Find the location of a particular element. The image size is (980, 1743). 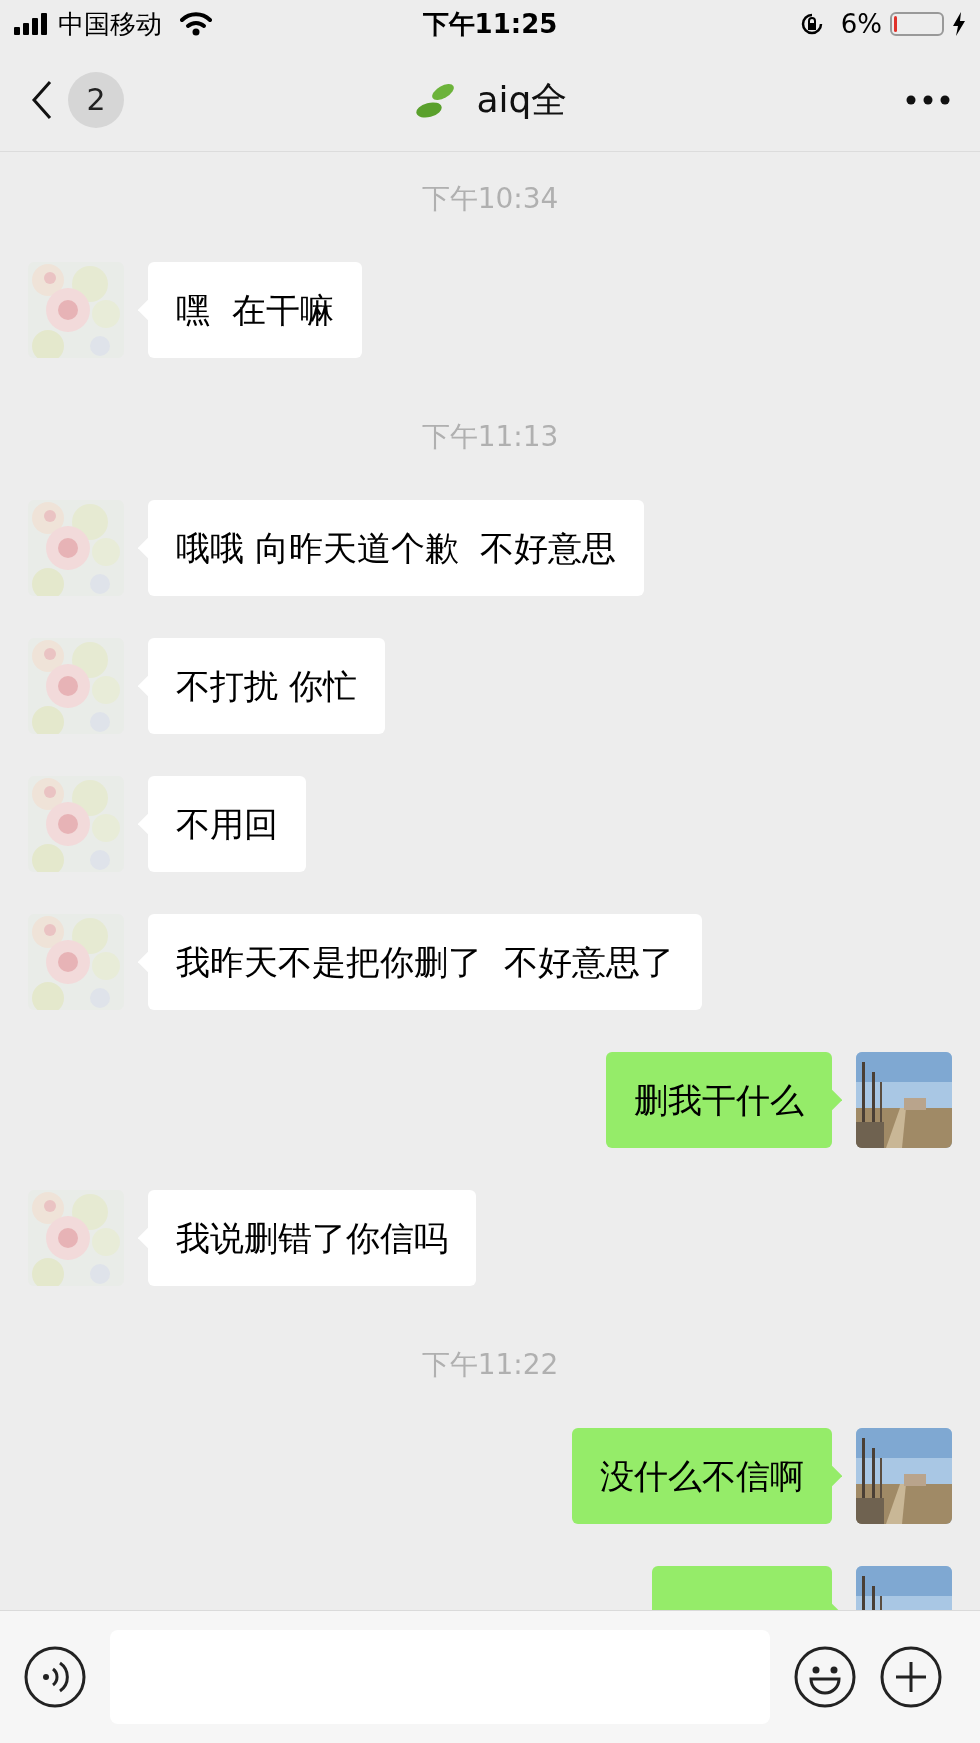

back-icon is located at coordinates (42, 99).